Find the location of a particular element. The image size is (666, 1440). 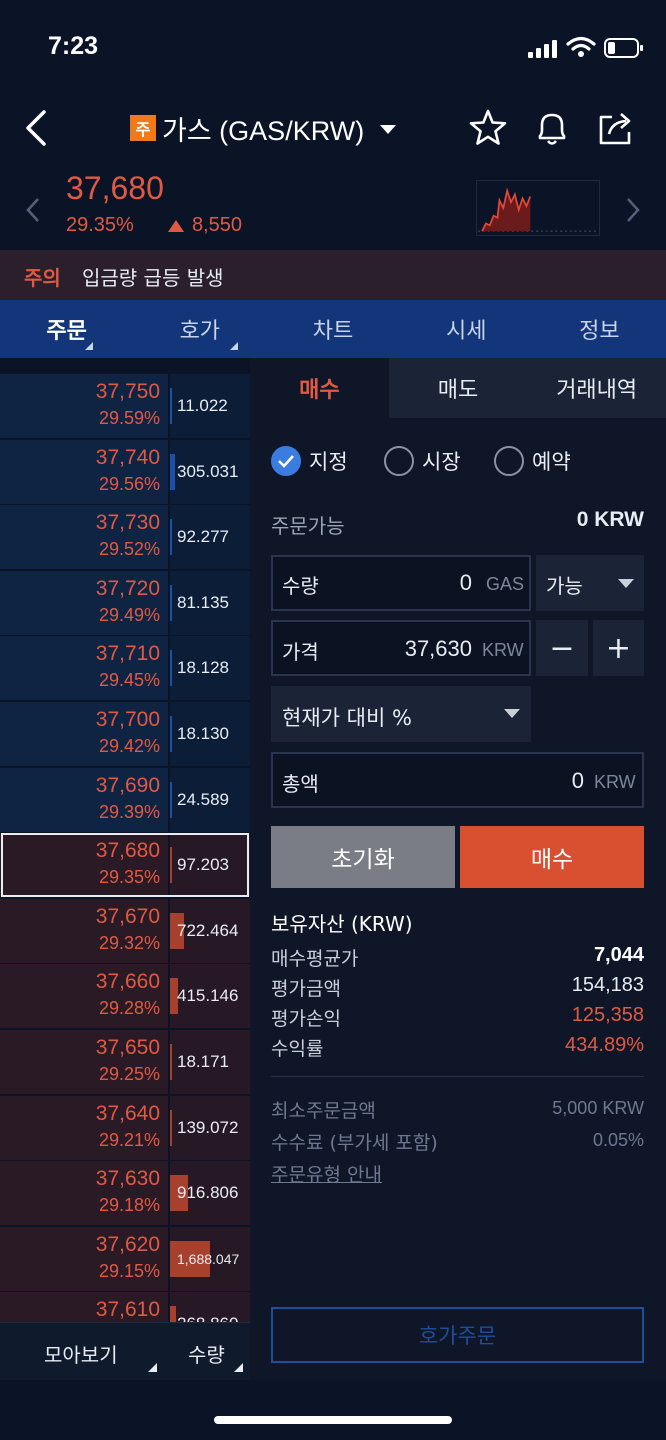

orderbook-row: 37,740 29.56% 305.031 is located at coordinates (125, 471).